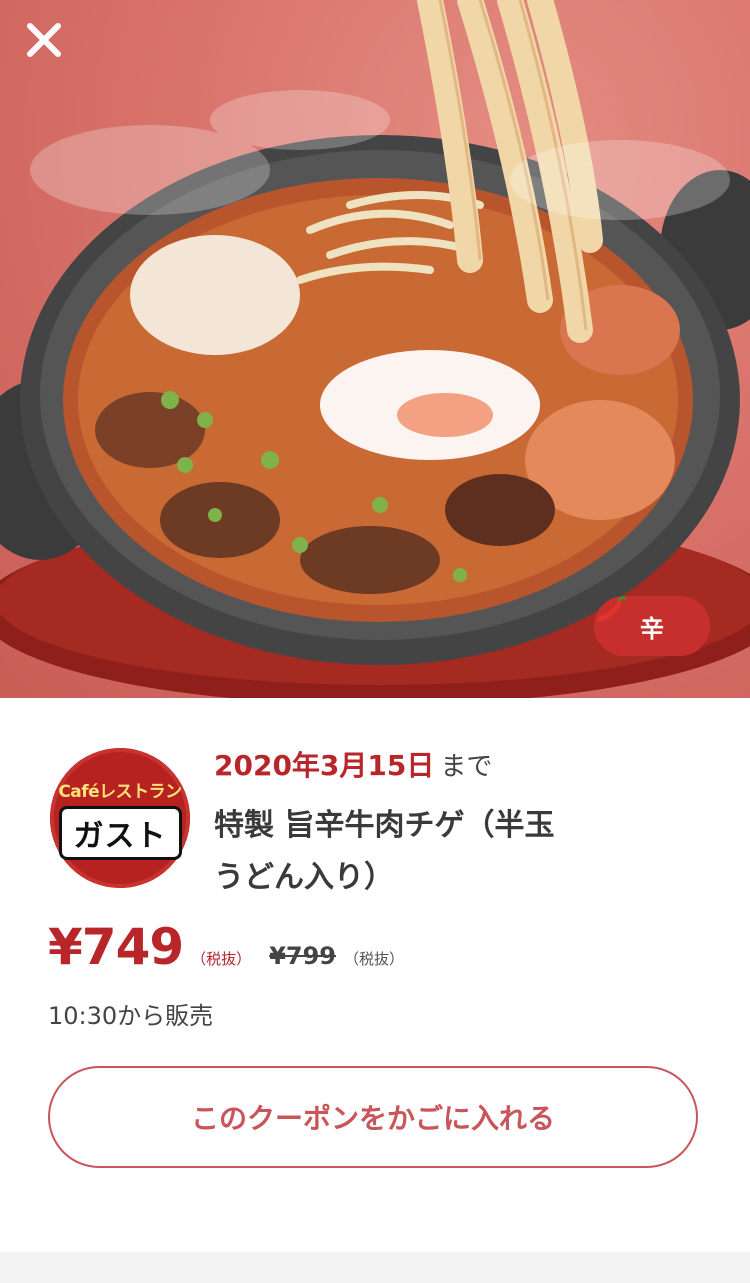 The image size is (750, 1283). What do you see at coordinates (373, 959) in the screenshot?
I see `original-price-tax-label: （税抜）` at bounding box center [373, 959].